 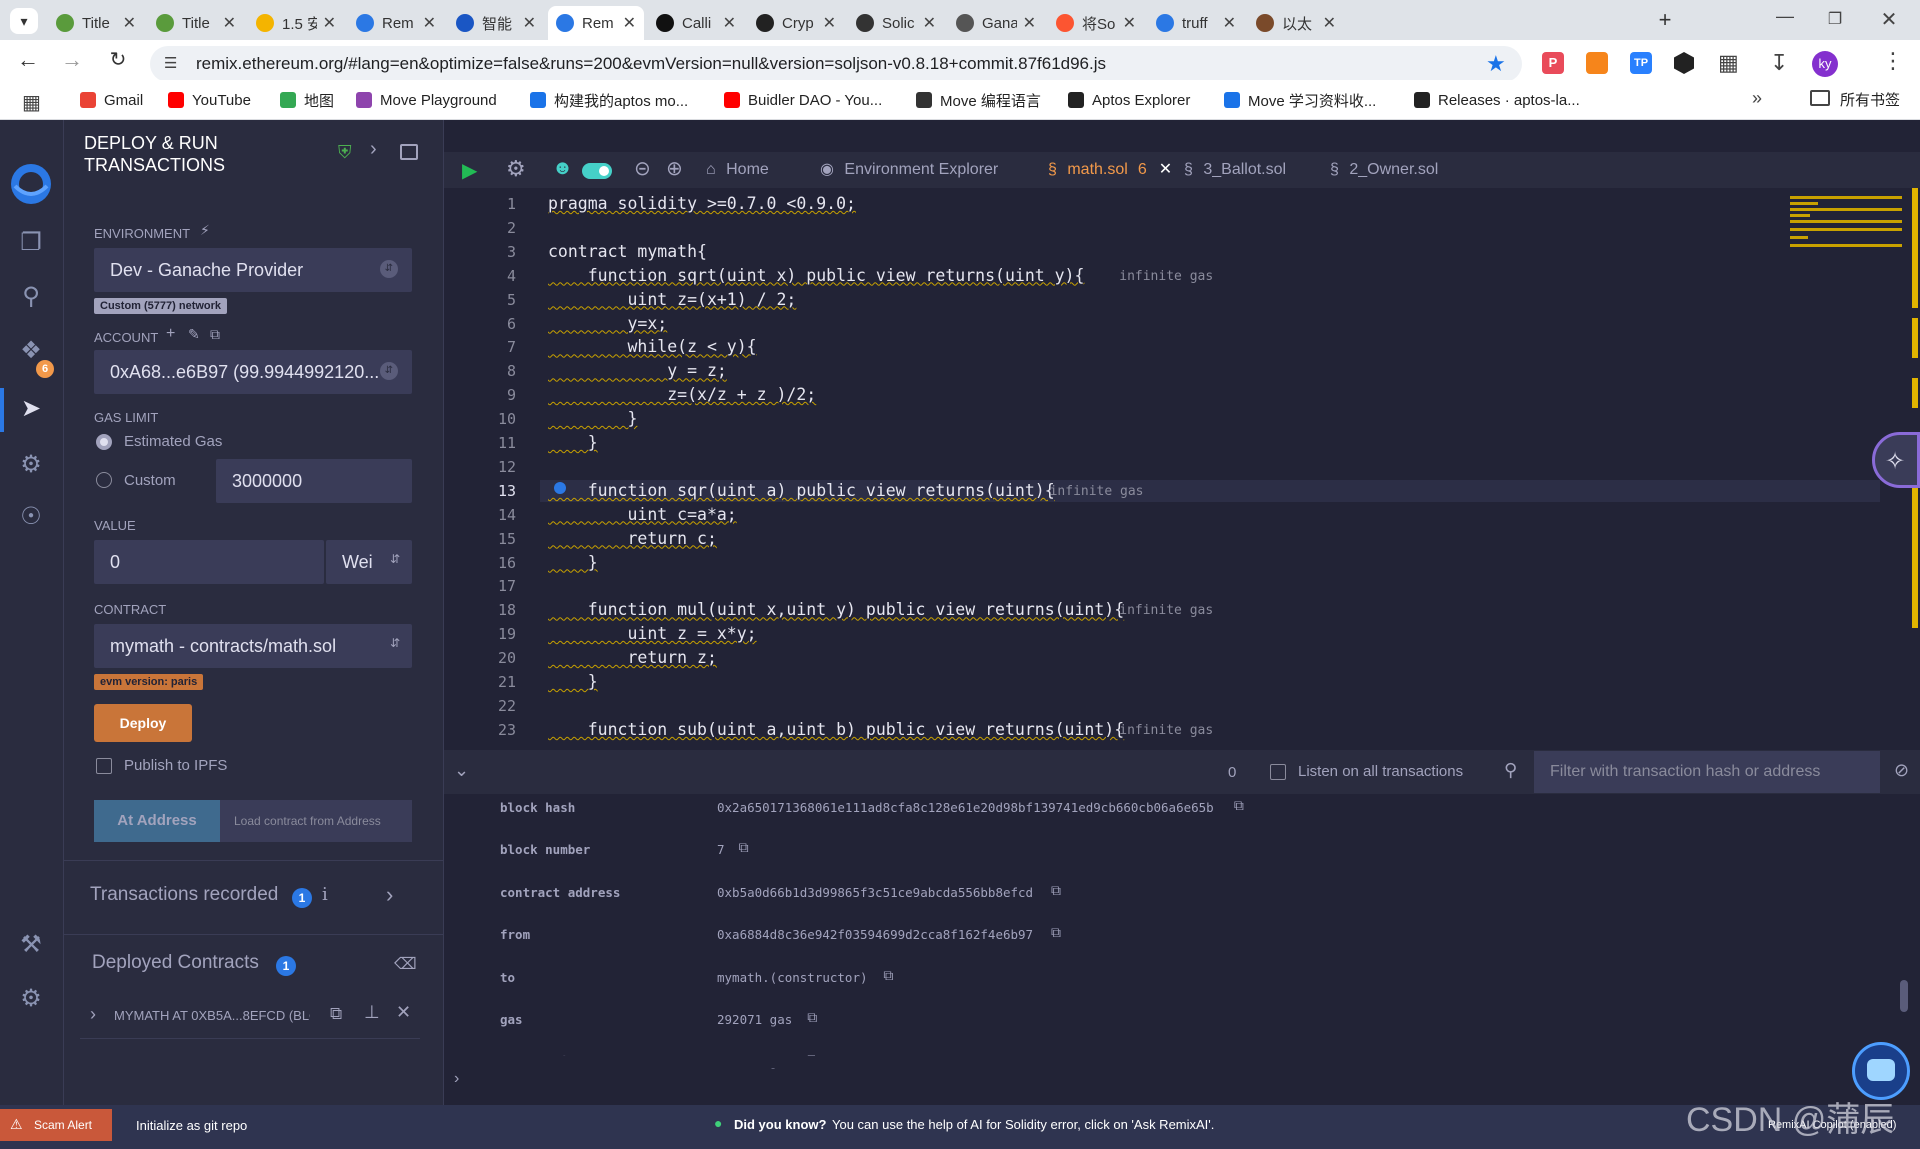 What do you see at coordinates (652, 346) in the screenshot?
I see `code-line: while(z < y){` at bounding box center [652, 346].